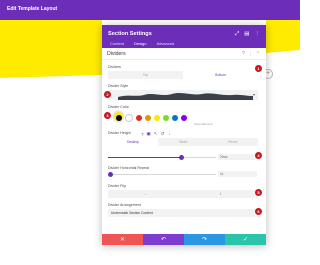 This screenshot has width=320, height=265. What do you see at coordinates (157, 118) in the screenshot?
I see `swatch-yellow` at bounding box center [157, 118].